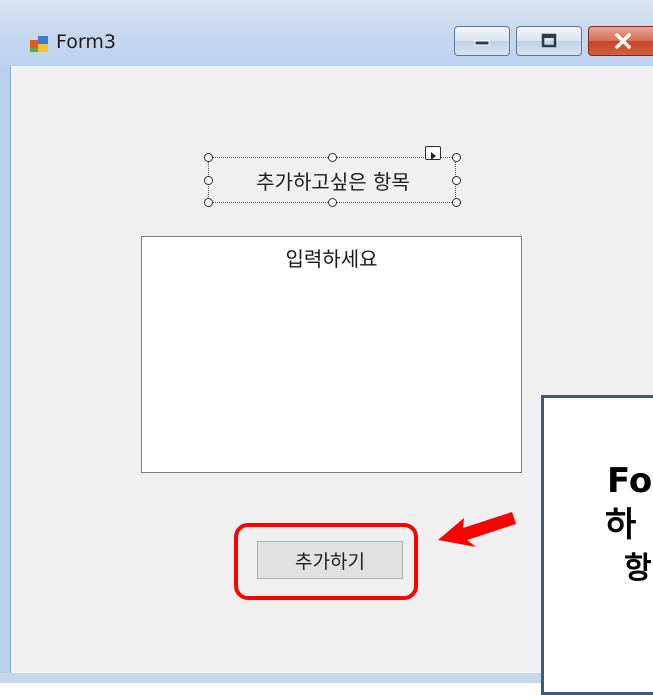  What do you see at coordinates (477, 529) in the screenshot?
I see `pointer-arrow-icon` at bounding box center [477, 529].